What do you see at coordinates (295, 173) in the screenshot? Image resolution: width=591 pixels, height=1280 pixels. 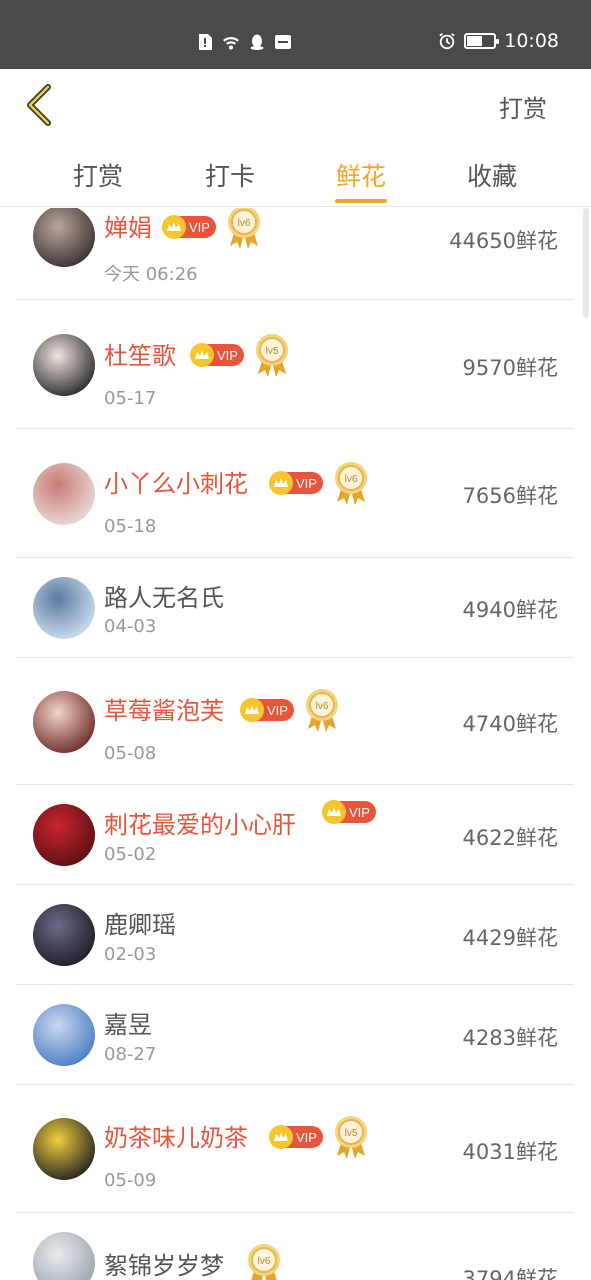 I see `tab-bar: 打赏 打卡 鲜花 收藏` at bounding box center [295, 173].